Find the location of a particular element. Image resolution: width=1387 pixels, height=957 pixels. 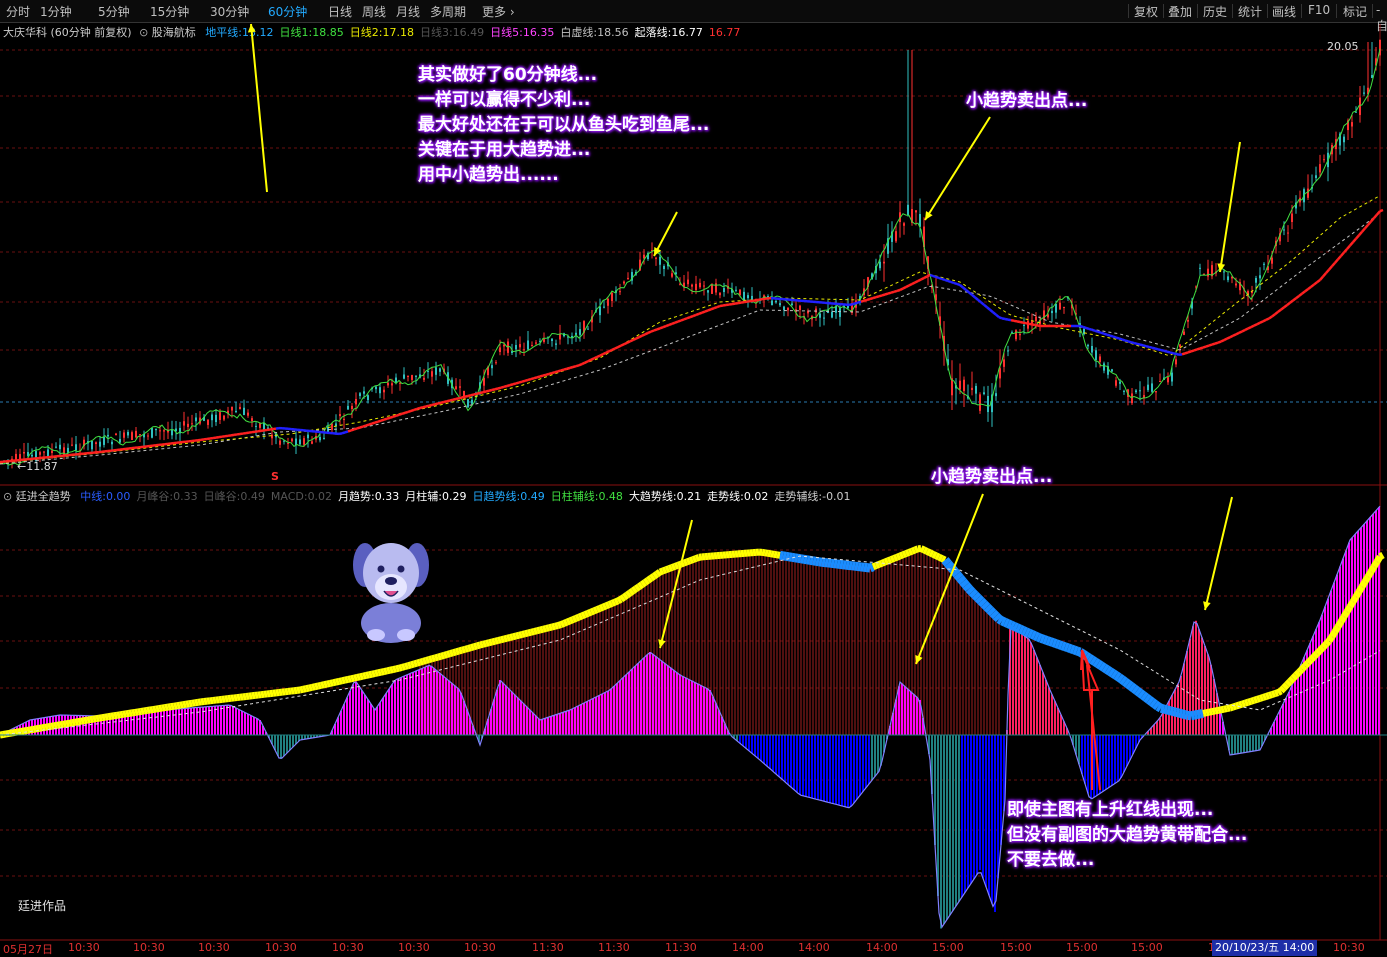

time-axis-tick: 14:00 is located at coordinates (882, 947).